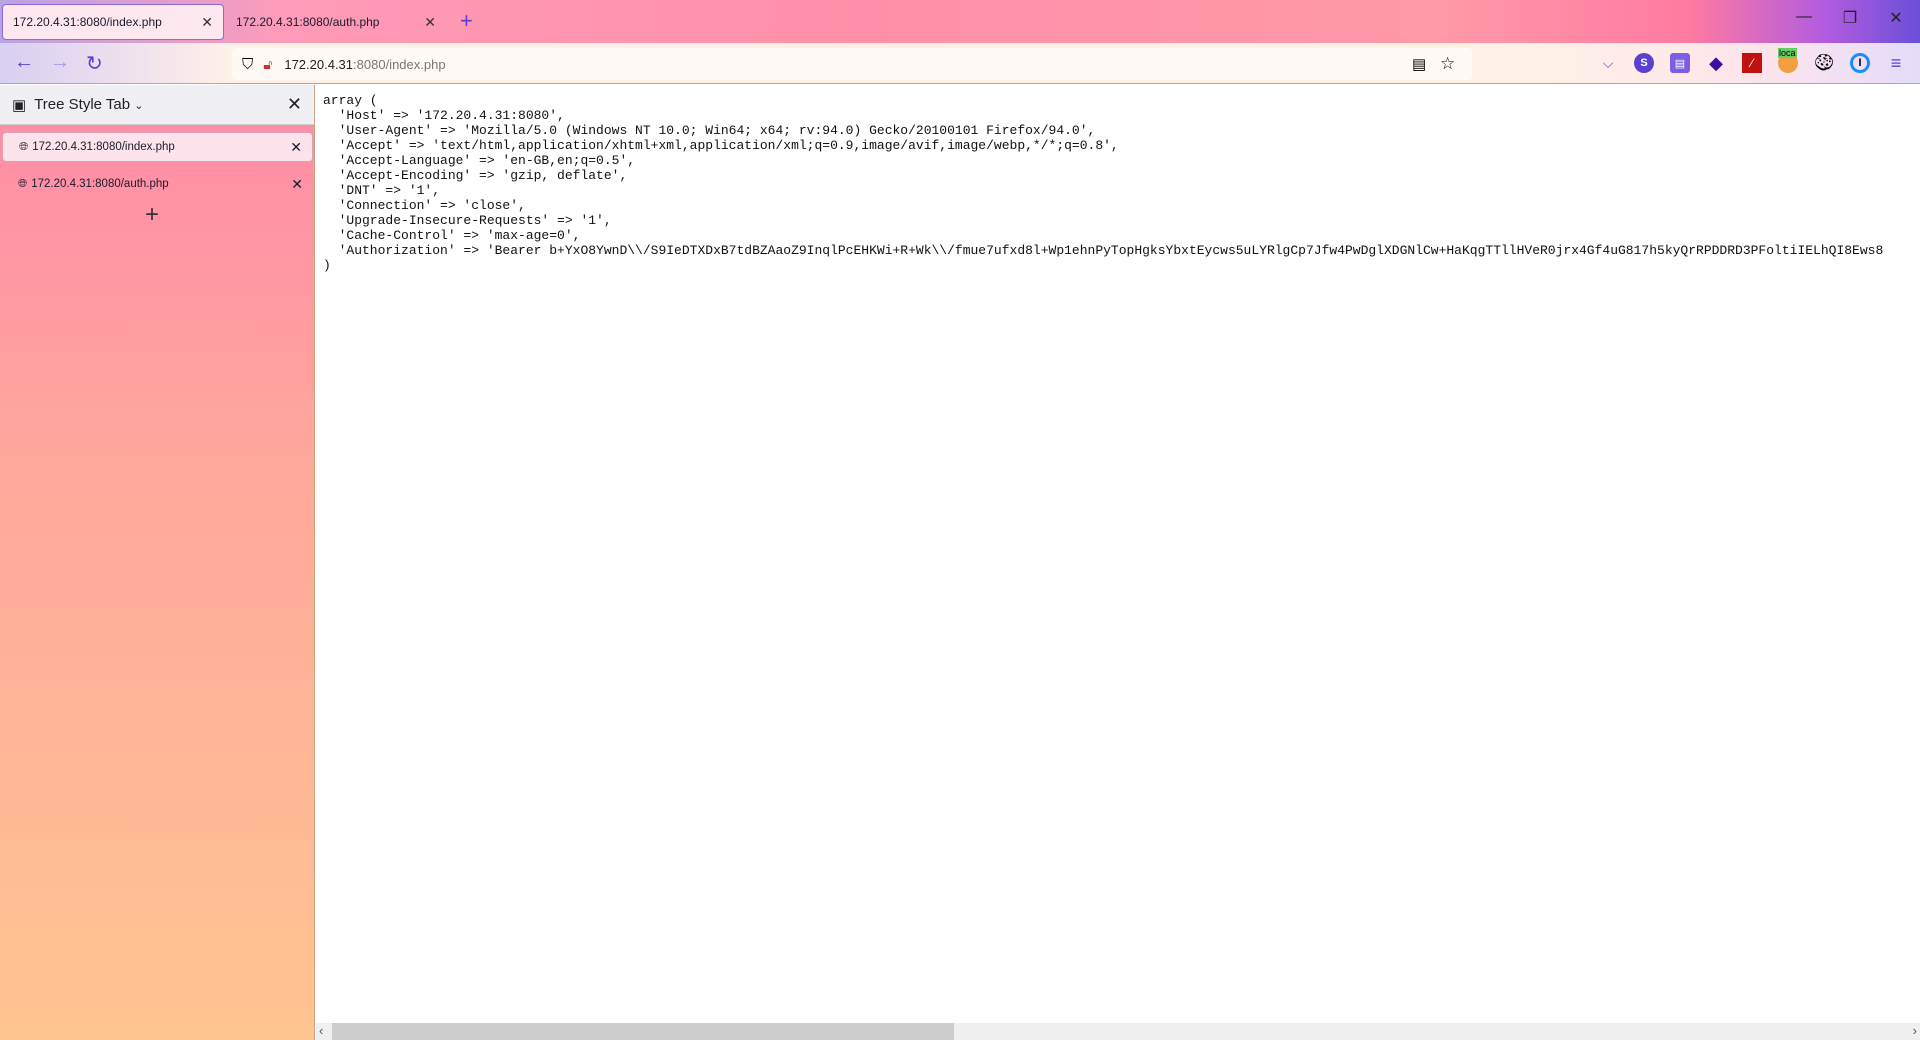 This screenshot has height=1040, width=1920. Describe the element at coordinates (475, 175) in the screenshot. I see `dump-line: 'Accept-Encoding' => 'gzip, deflate',` at that location.